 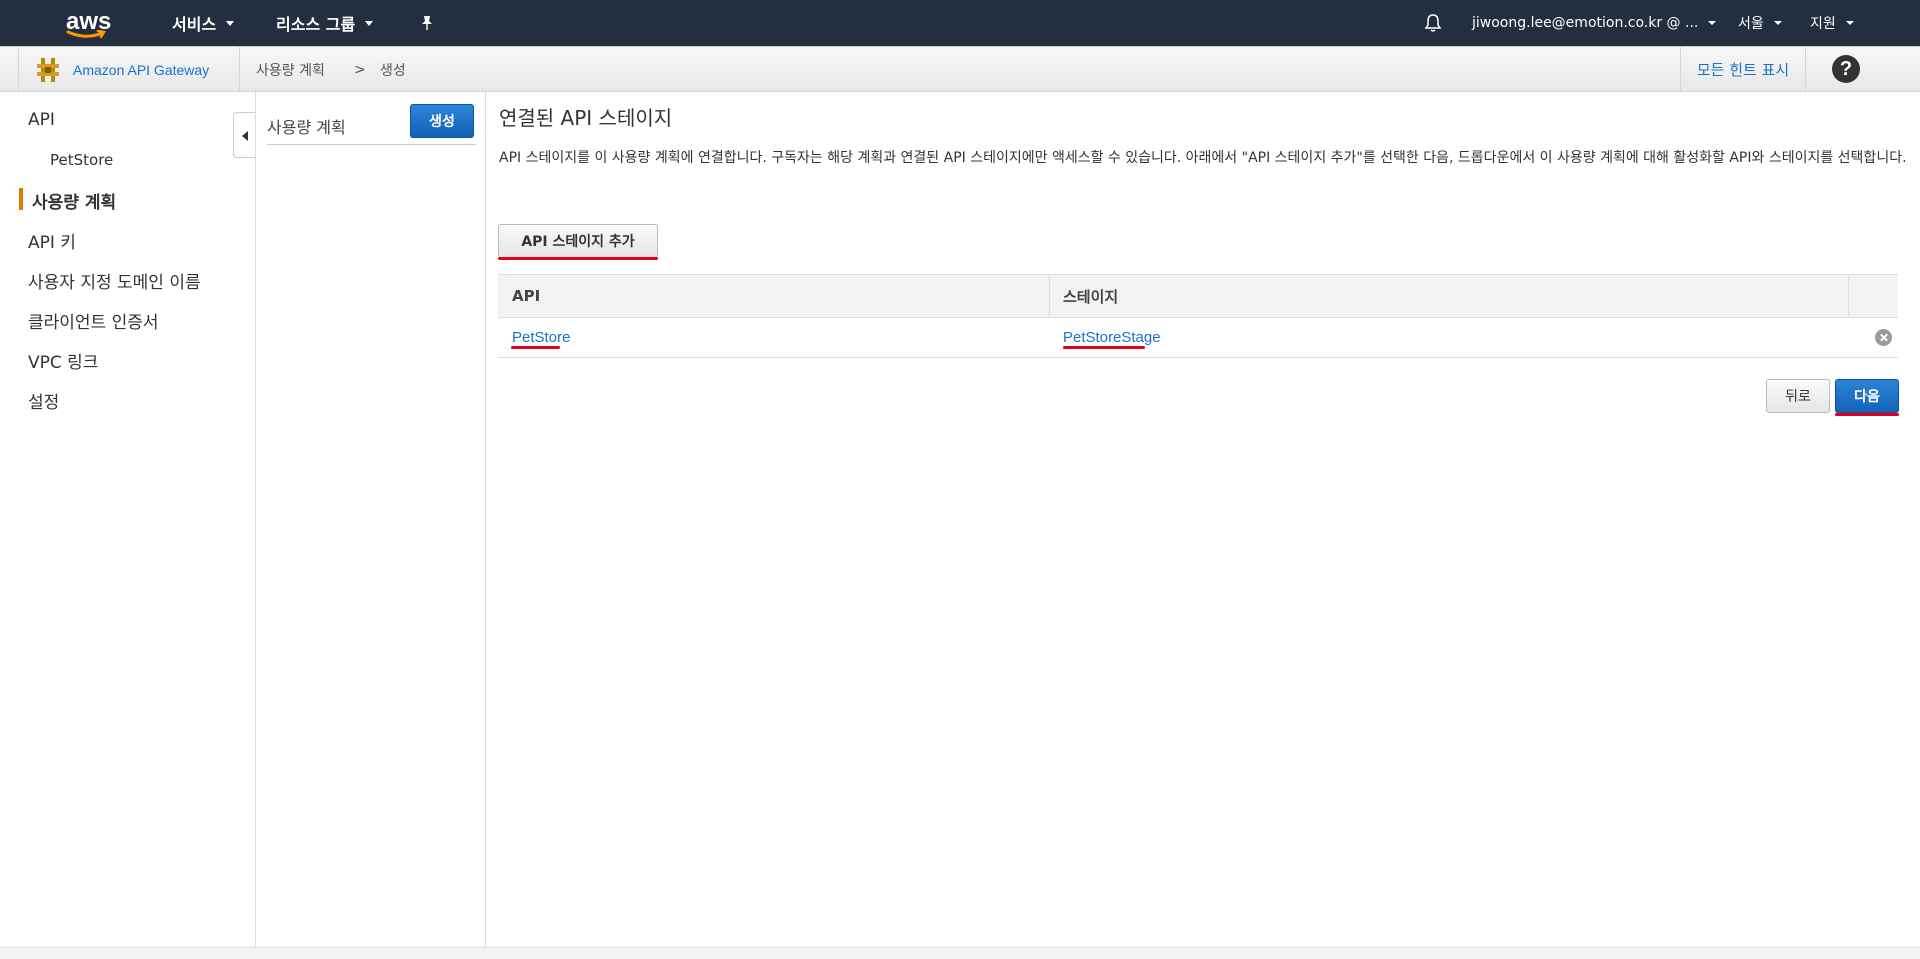 What do you see at coordinates (586, 118) in the screenshot?
I see `page-title: 연결된 API 스테이지` at bounding box center [586, 118].